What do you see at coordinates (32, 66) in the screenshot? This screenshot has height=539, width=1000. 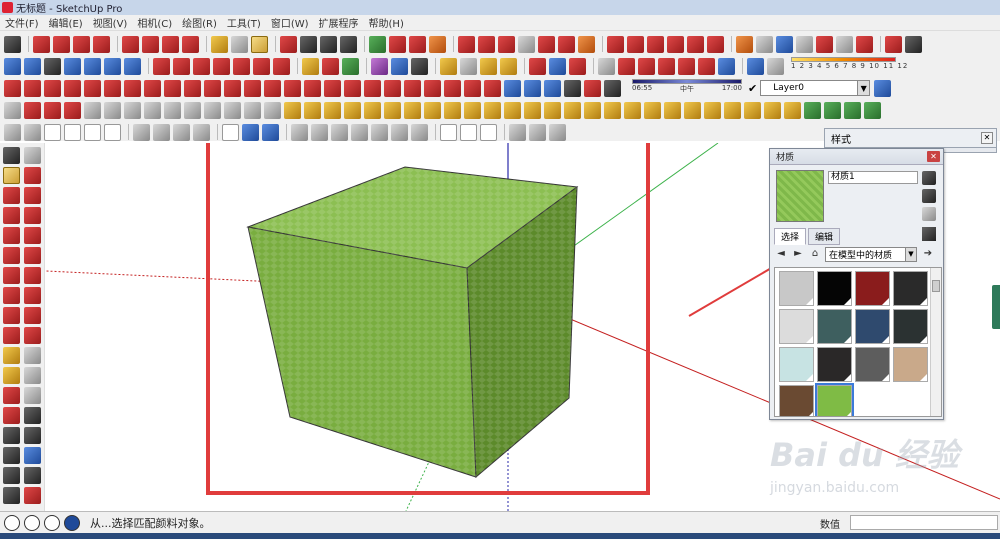 I see `view-top-icon` at bounding box center [32, 66].